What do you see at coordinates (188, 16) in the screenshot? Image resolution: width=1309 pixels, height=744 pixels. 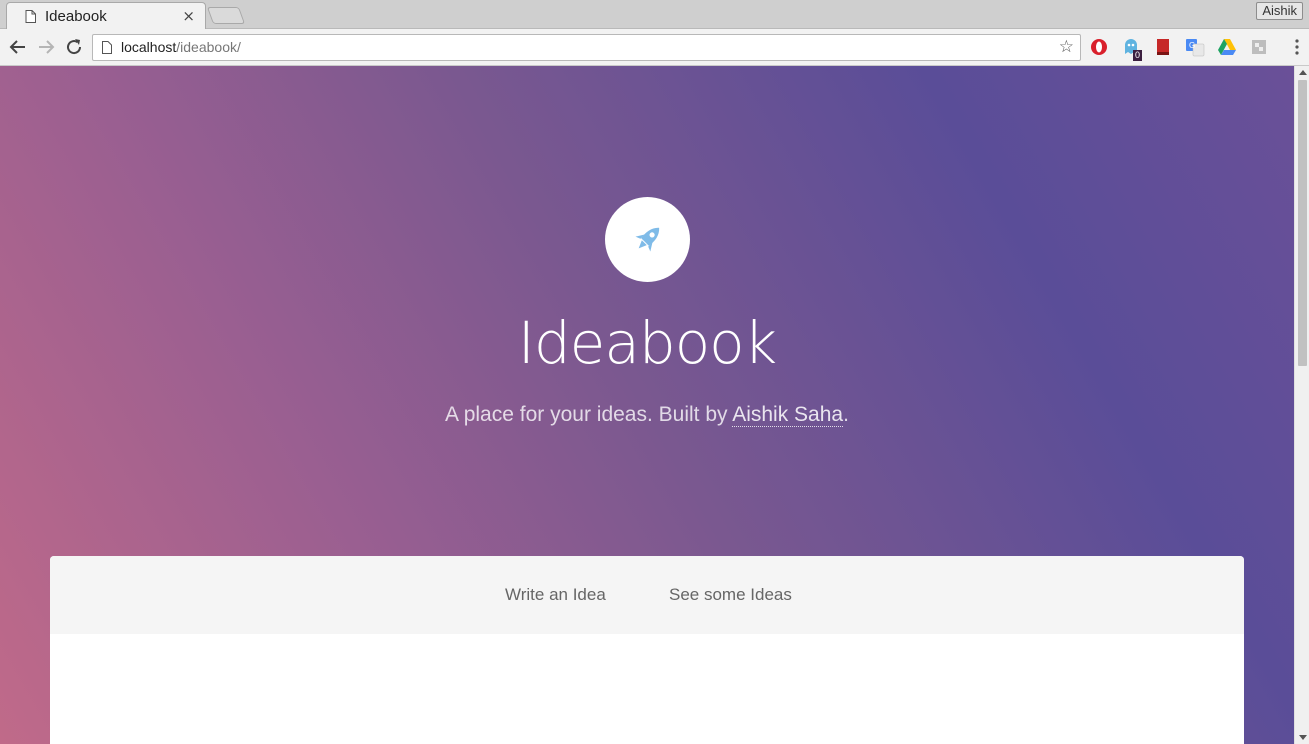 I see `tab-close-icon: ×` at bounding box center [188, 16].